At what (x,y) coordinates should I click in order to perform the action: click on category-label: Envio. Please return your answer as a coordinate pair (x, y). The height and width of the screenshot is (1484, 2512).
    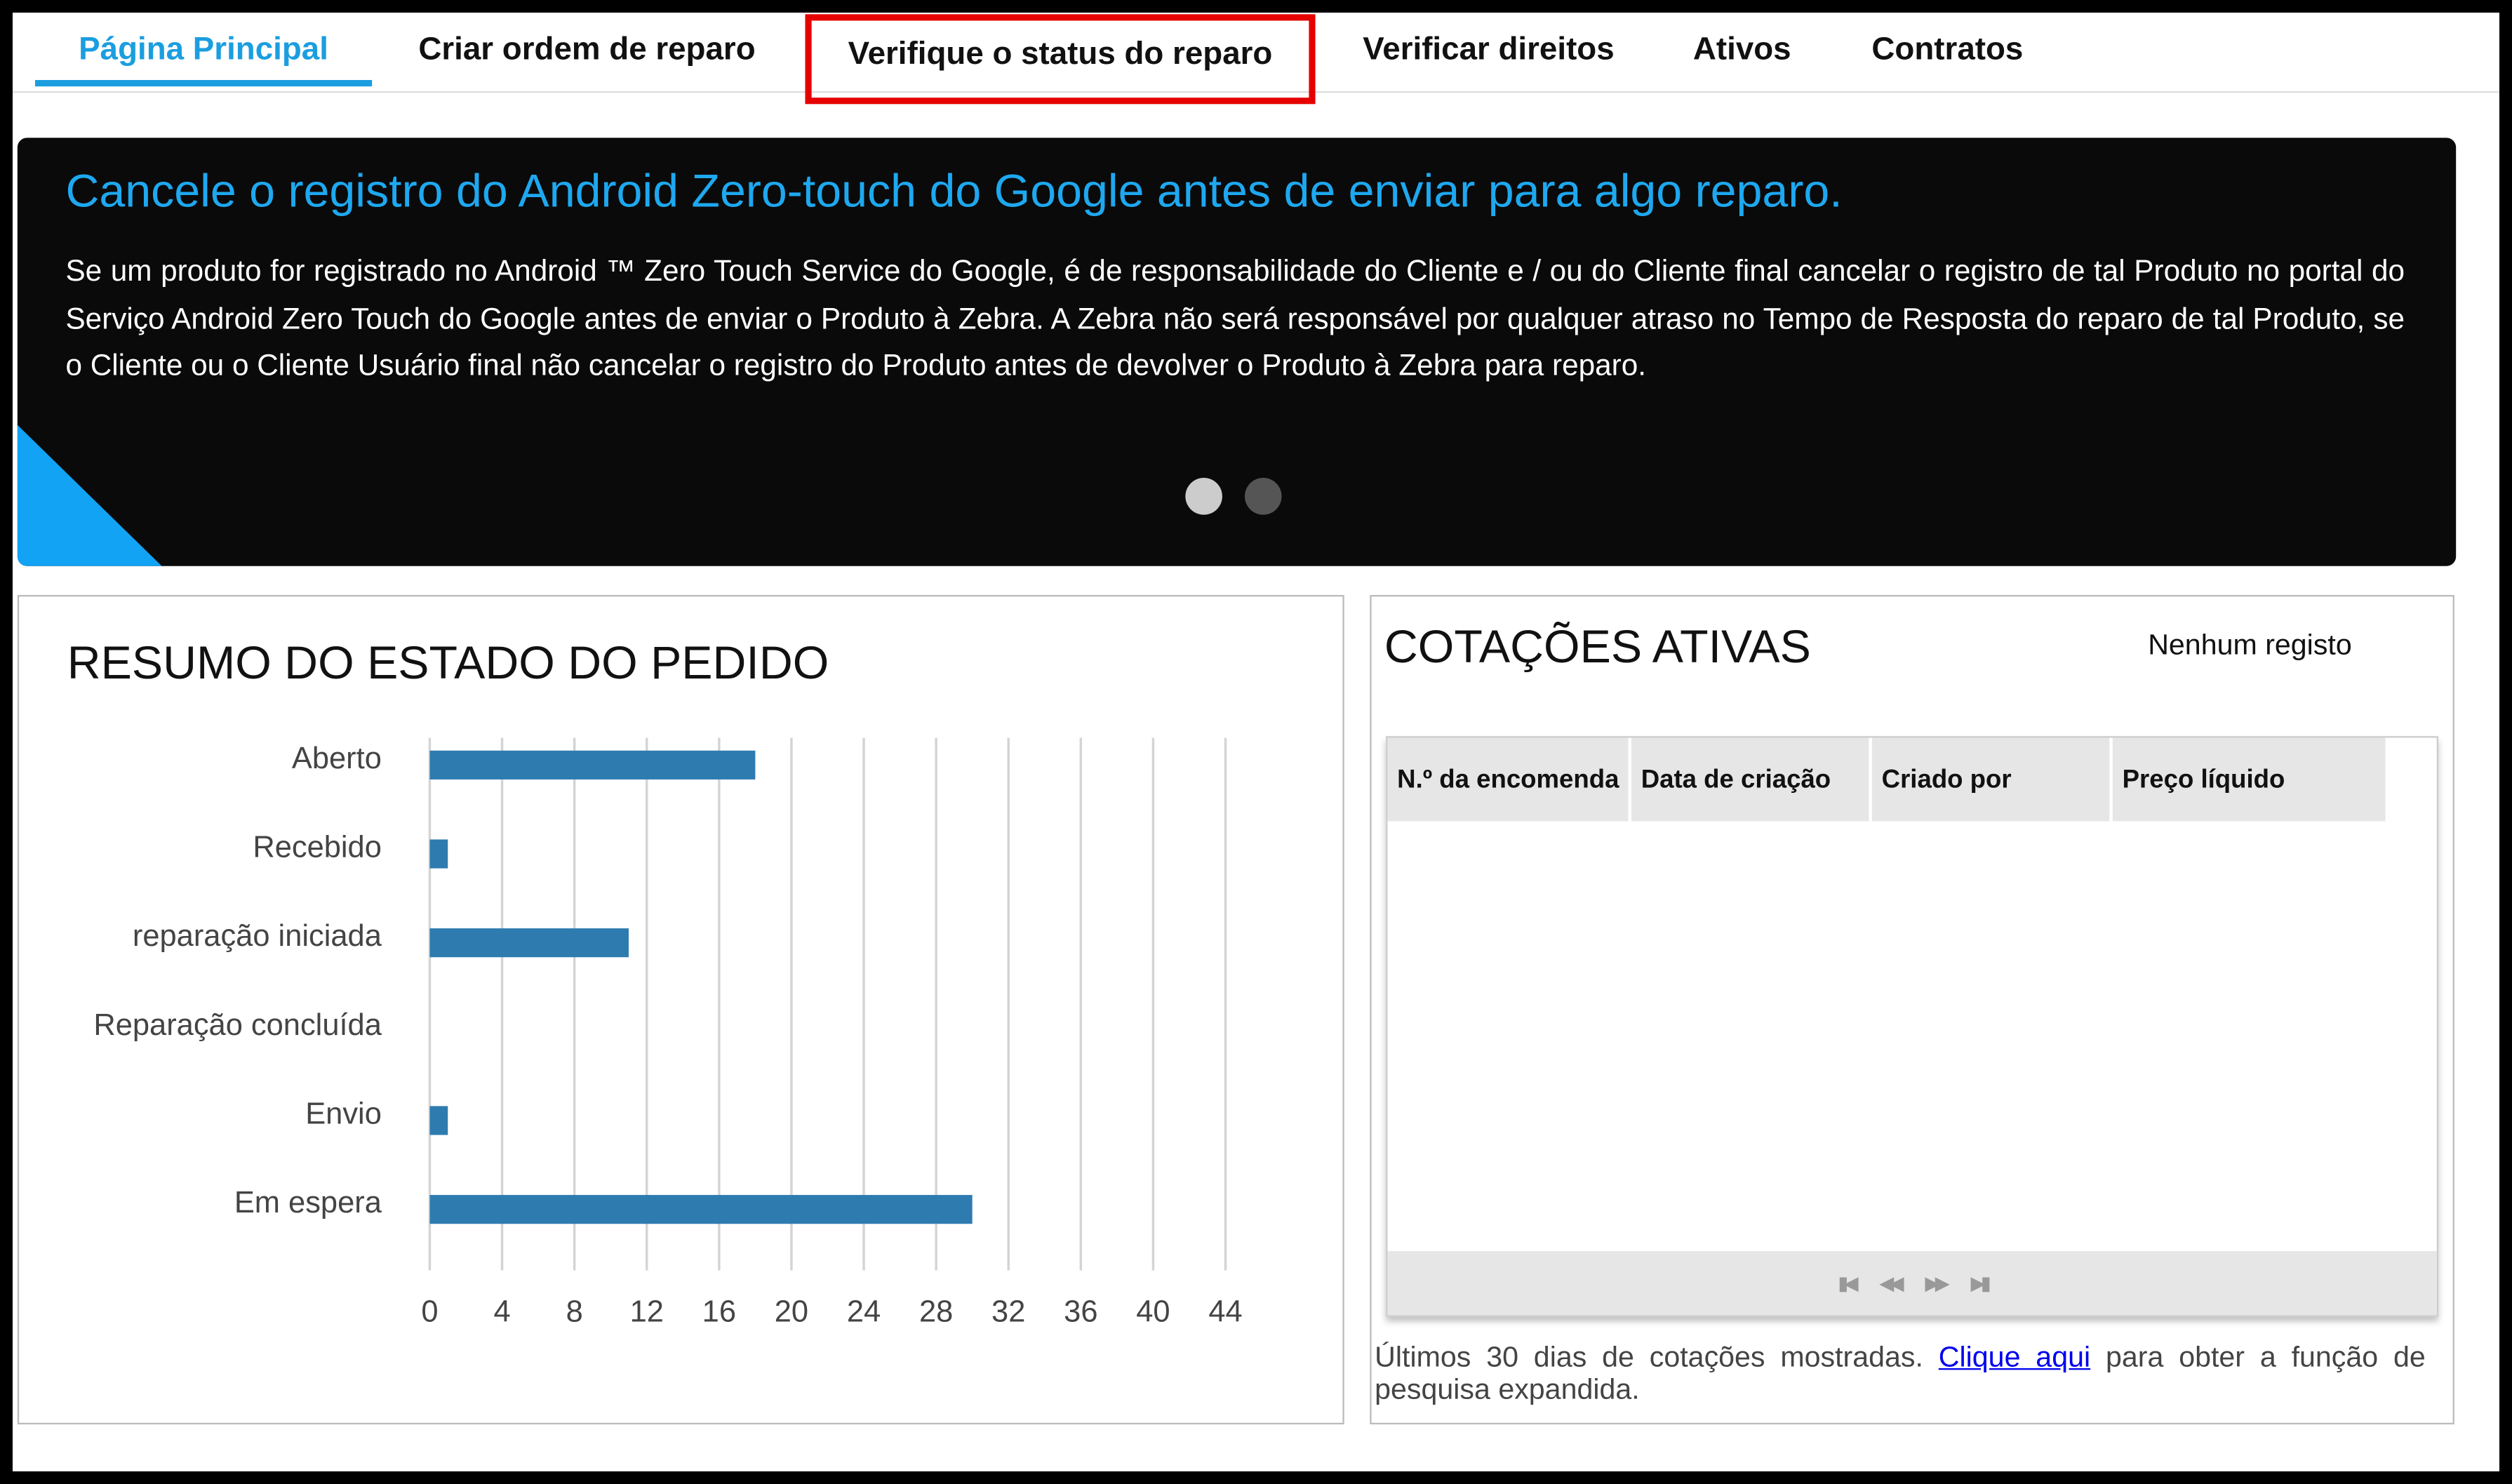
    Looking at the image, I should click on (344, 1114).